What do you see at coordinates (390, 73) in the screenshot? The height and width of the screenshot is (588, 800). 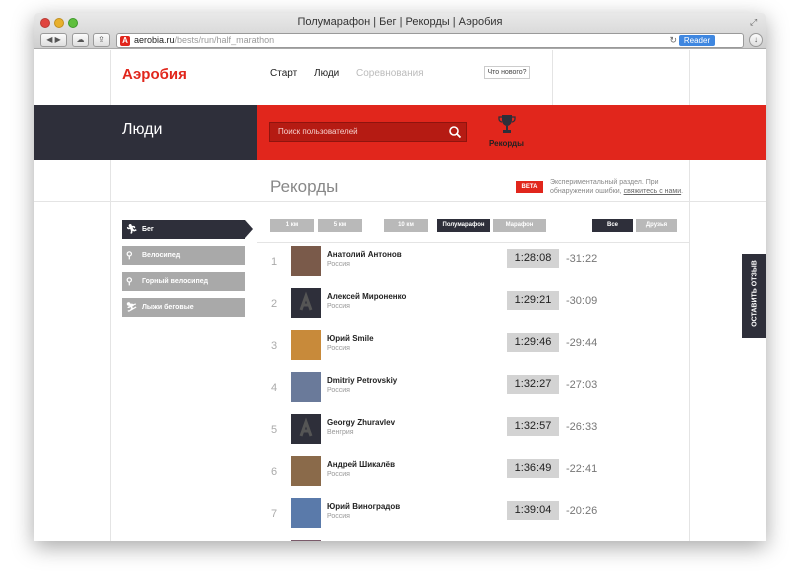 I see `nav-competitions: Соревнования` at bounding box center [390, 73].